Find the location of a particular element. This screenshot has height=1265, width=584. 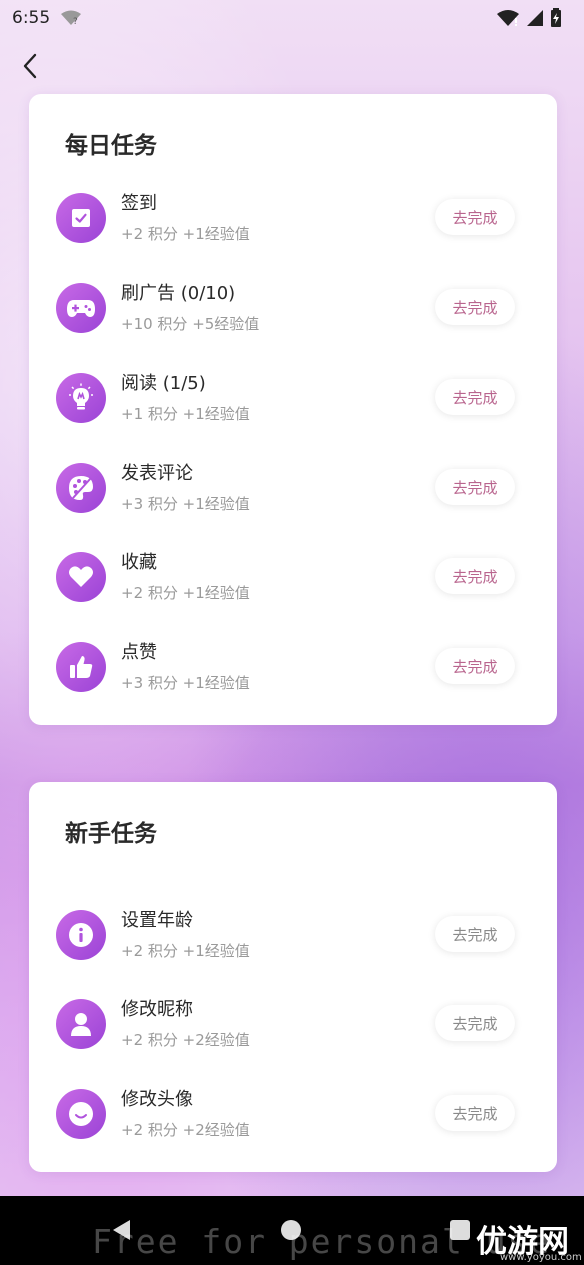

task-name: 刷广告 (0/10) is located at coordinates (178, 293).